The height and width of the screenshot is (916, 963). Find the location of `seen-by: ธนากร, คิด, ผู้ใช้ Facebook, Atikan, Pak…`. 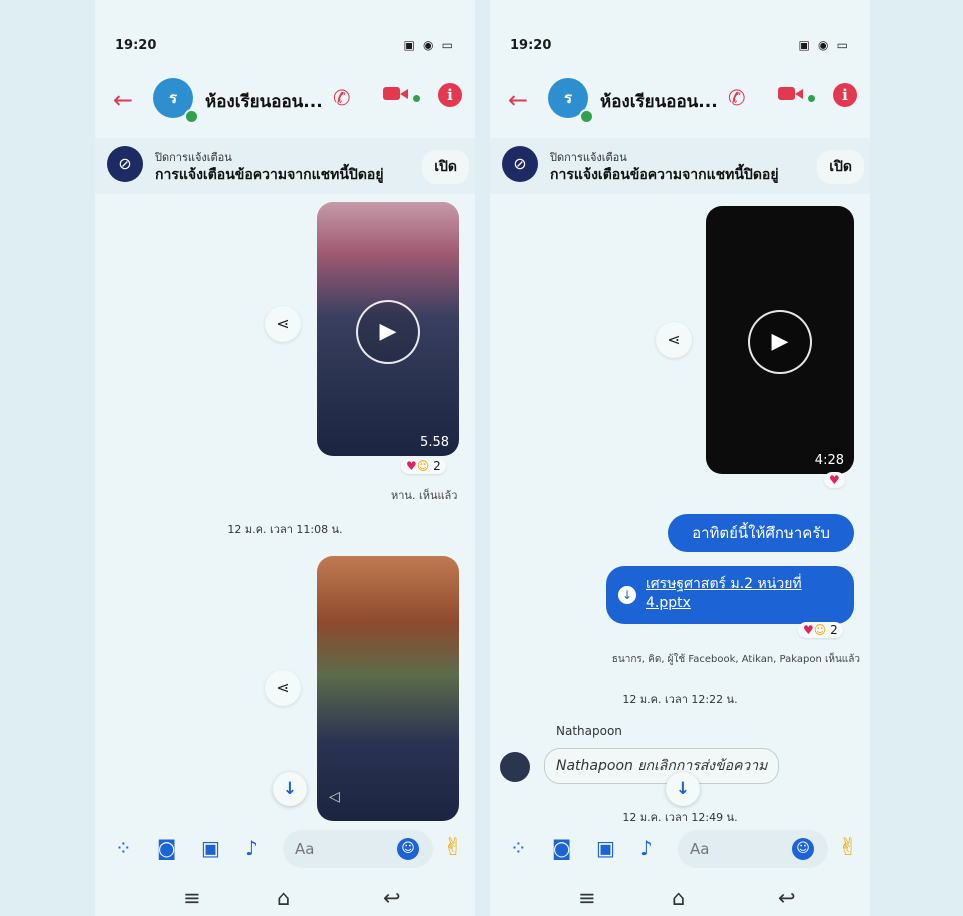

seen-by: ธนากร, คิด, ผู้ใช้ Facebook, Atikan, Pak… is located at coordinates (735, 659).